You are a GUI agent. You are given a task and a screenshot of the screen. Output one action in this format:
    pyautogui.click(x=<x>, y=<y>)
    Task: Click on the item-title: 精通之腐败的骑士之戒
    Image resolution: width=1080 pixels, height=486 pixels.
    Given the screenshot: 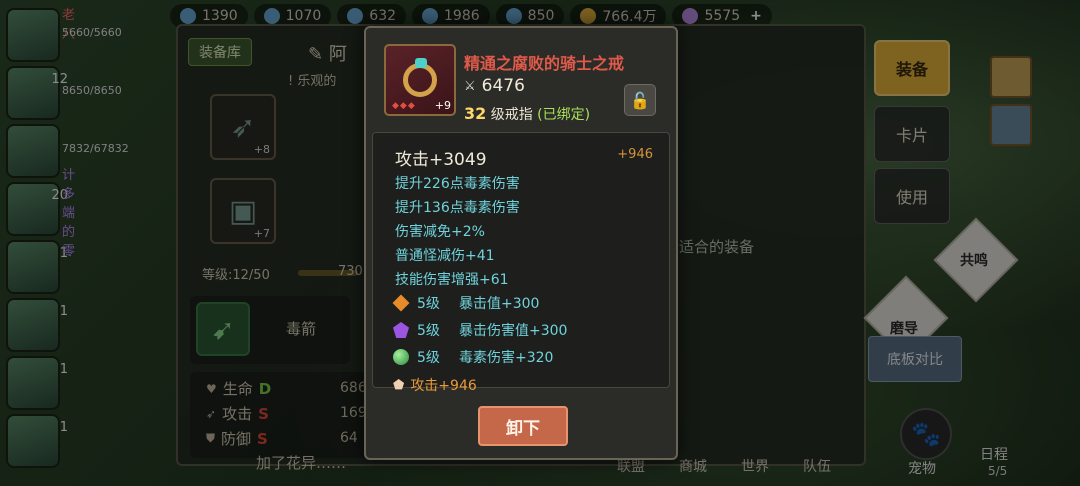 What is the action you would take?
    pyautogui.click(x=544, y=63)
    